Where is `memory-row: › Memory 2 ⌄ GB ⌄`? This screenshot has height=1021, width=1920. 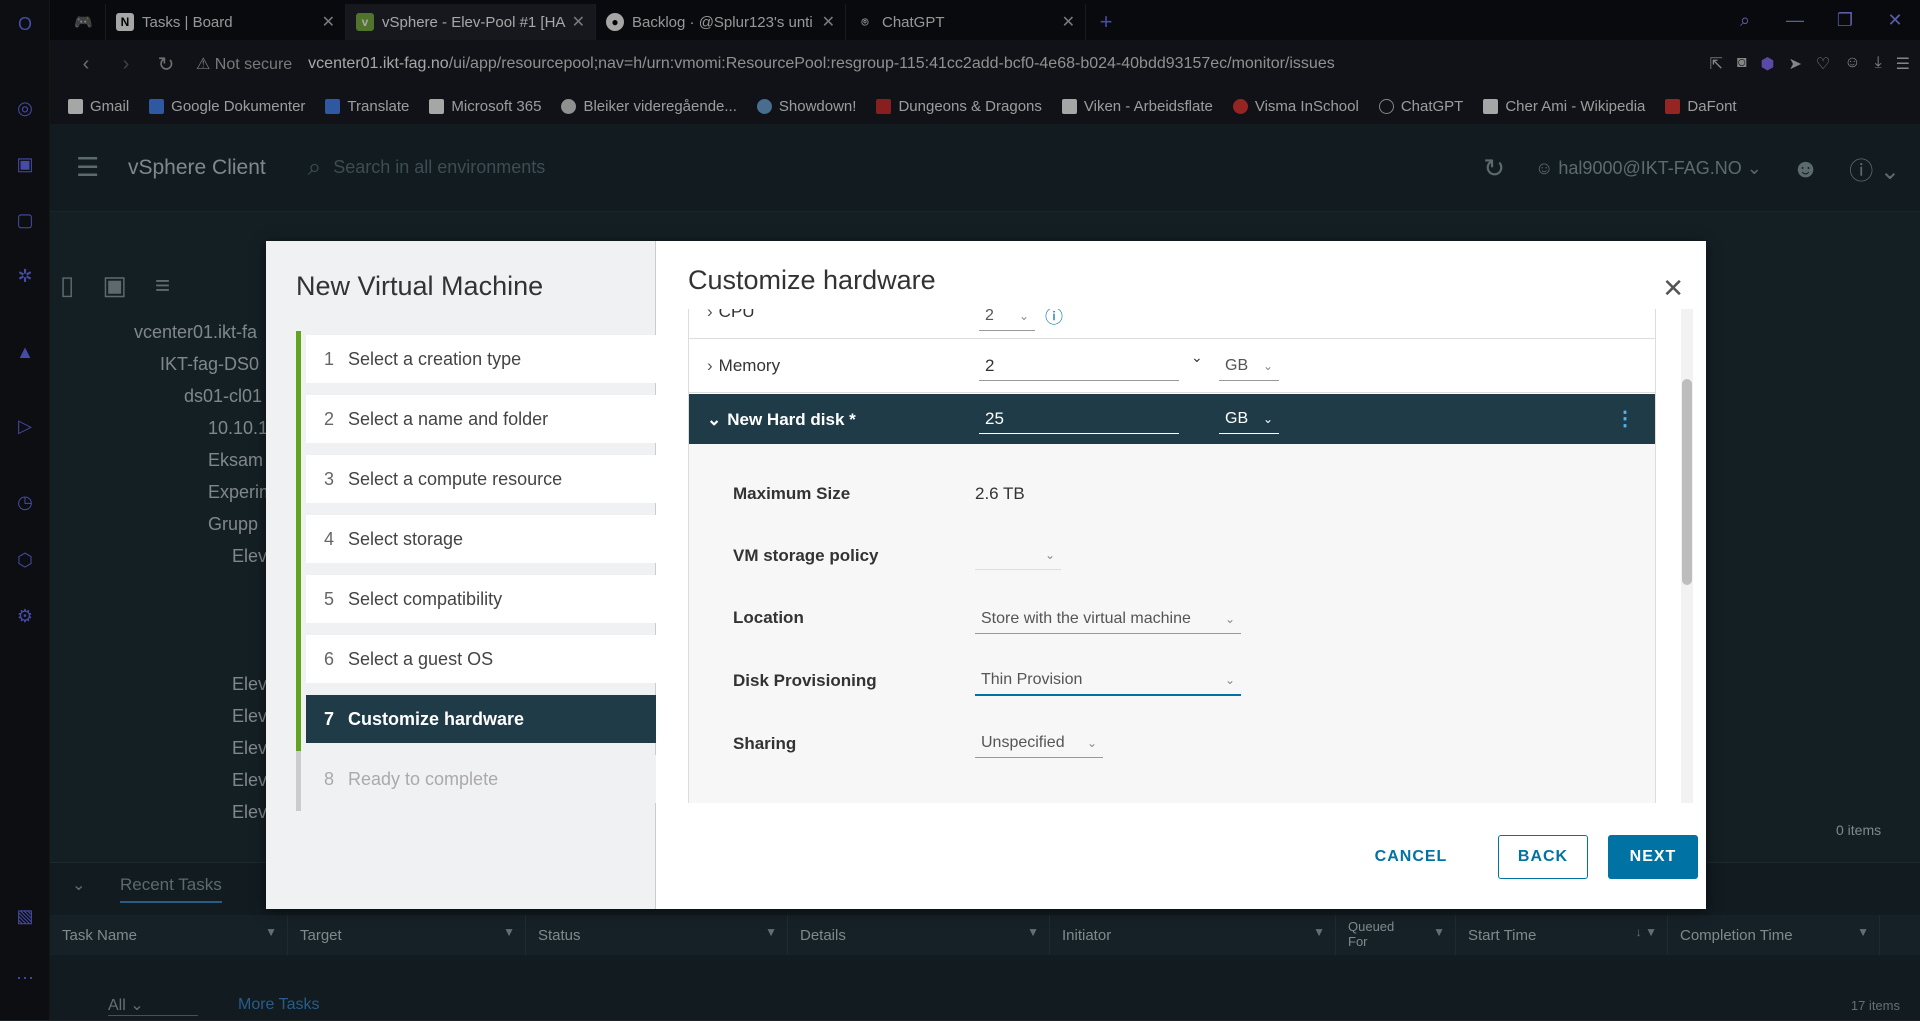 memory-row: › Memory 2 ⌄ GB ⌄ is located at coordinates (1172, 366).